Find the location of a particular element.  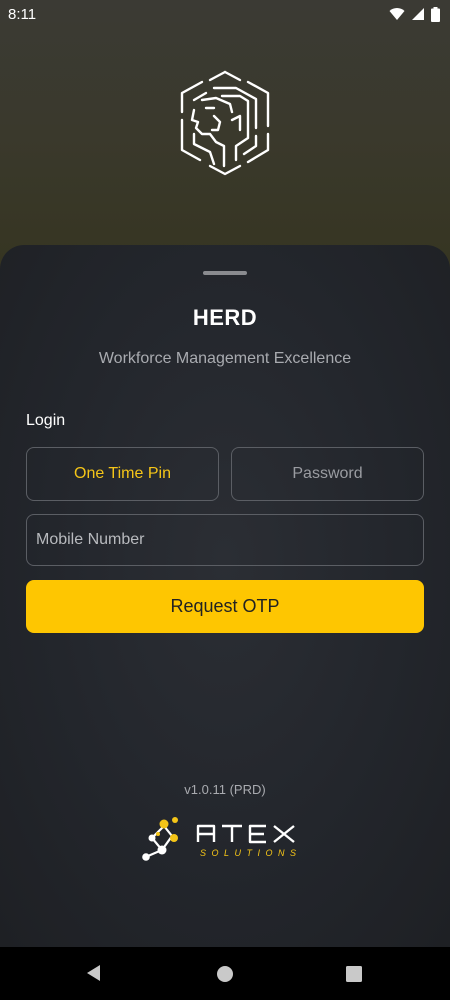

app-subtitle: Workforce Management Excellence is located at coordinates (225, 358).